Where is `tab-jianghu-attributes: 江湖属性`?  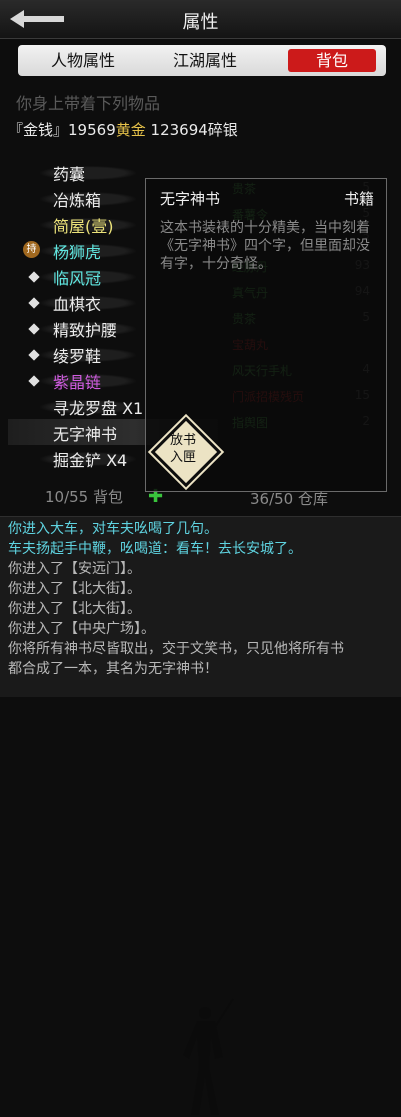 tab-jianghu-attributes: 江湖属性 is located at coordinates (205, 60).